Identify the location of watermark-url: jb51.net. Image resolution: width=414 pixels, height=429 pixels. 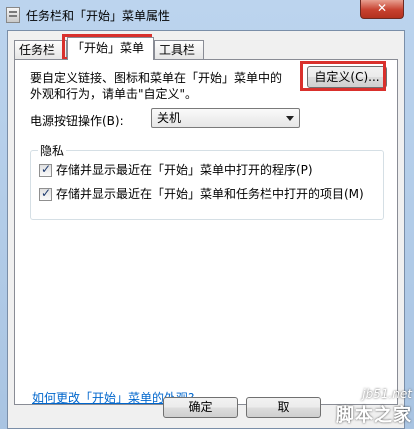
(387, 394).